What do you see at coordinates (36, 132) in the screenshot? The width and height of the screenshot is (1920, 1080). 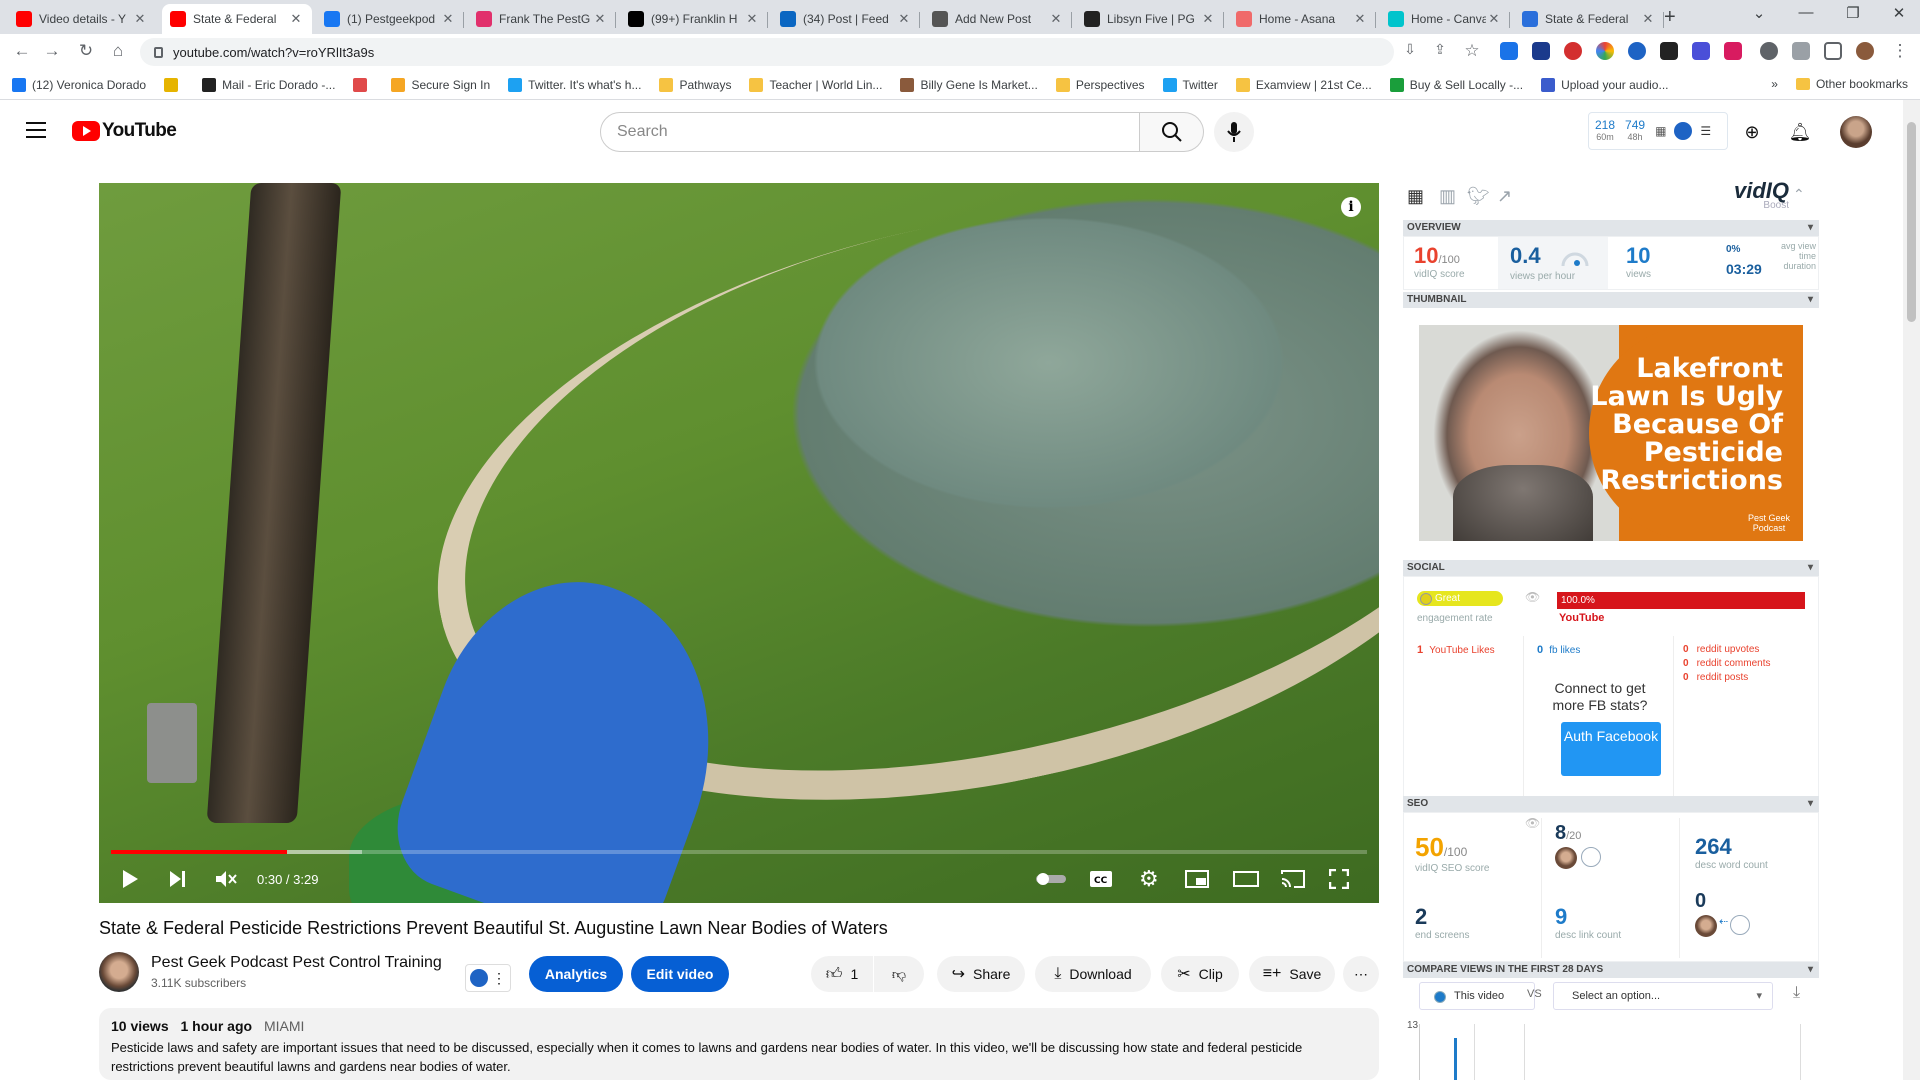 I see `menu-icon` at bounding box center [36, 132].